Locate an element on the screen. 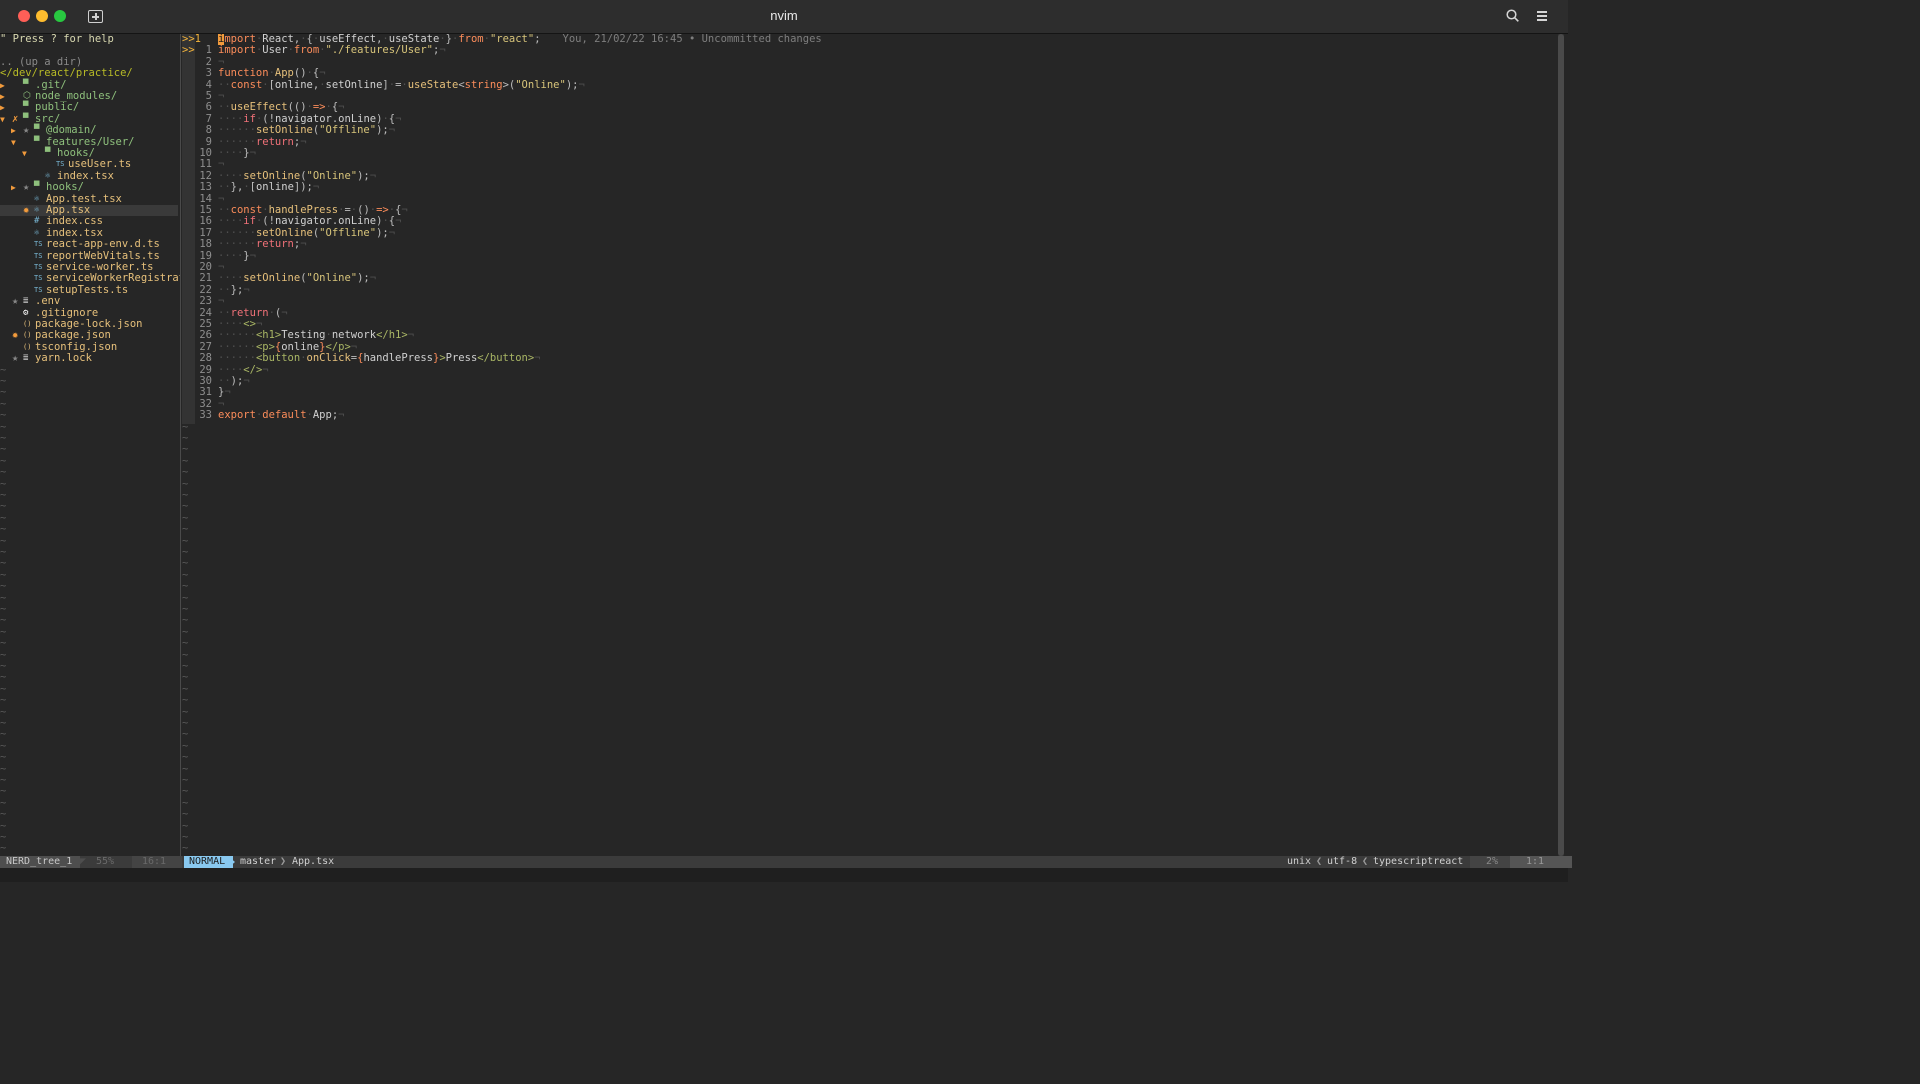  nodejs-icon: ⬡ is located at coordinates (27, 96).